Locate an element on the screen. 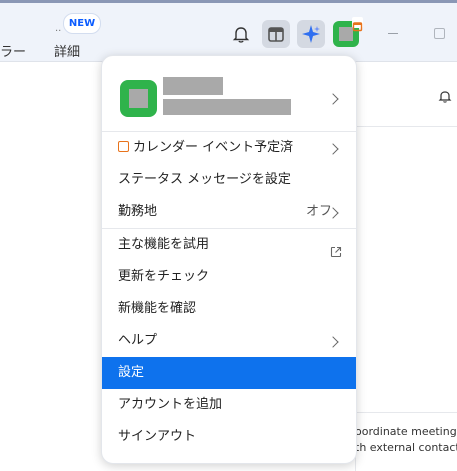 The width and height of the screenshot is (457, 471). menu-item-sign-out: サインアウト is located at coordinates (229, 437).